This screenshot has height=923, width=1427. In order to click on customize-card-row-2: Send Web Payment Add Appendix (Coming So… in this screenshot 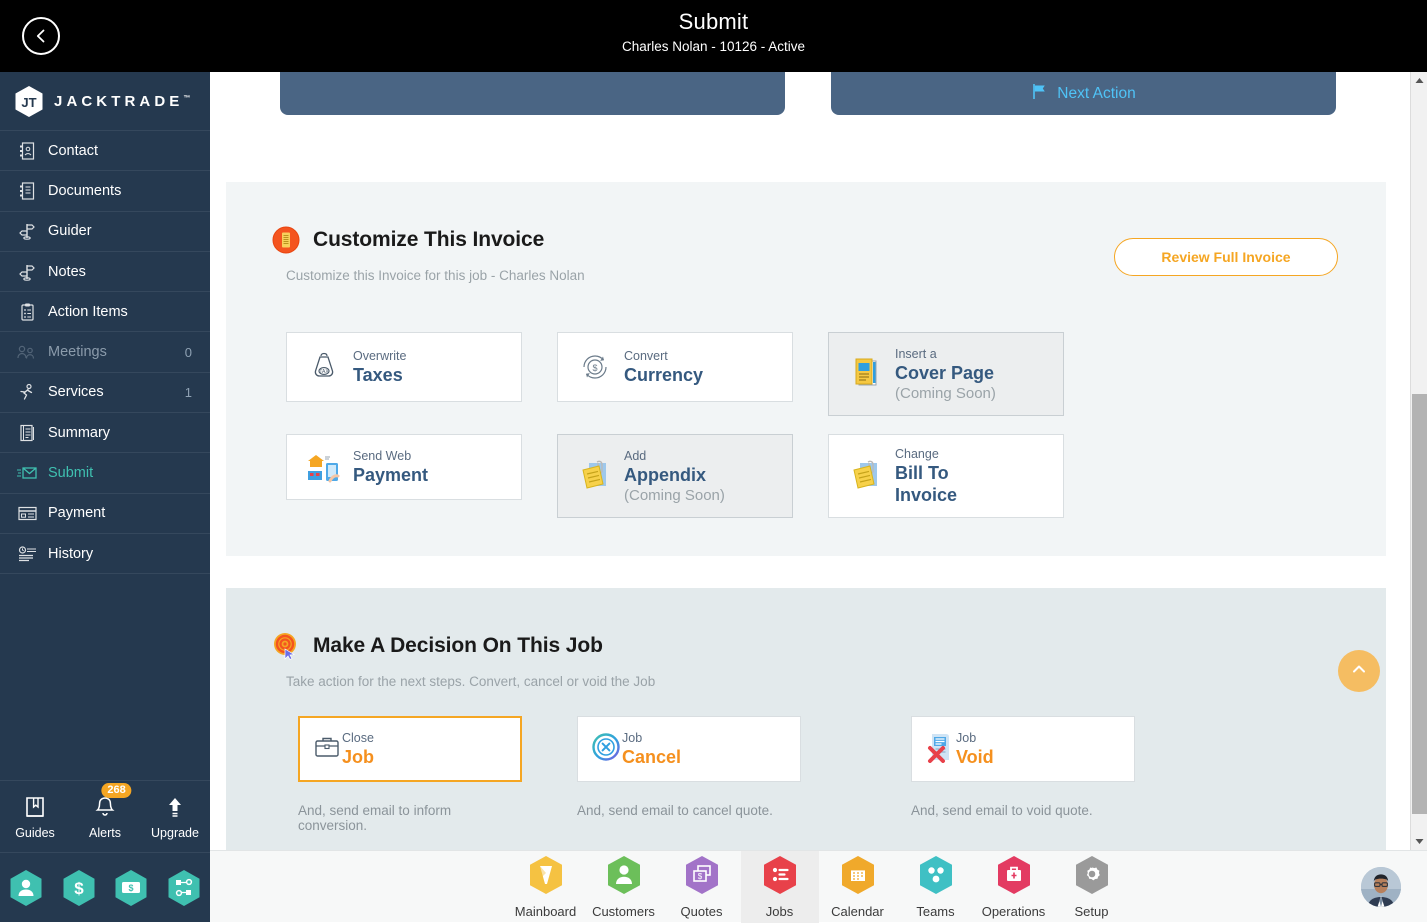, I will do `click(675, 476)`.